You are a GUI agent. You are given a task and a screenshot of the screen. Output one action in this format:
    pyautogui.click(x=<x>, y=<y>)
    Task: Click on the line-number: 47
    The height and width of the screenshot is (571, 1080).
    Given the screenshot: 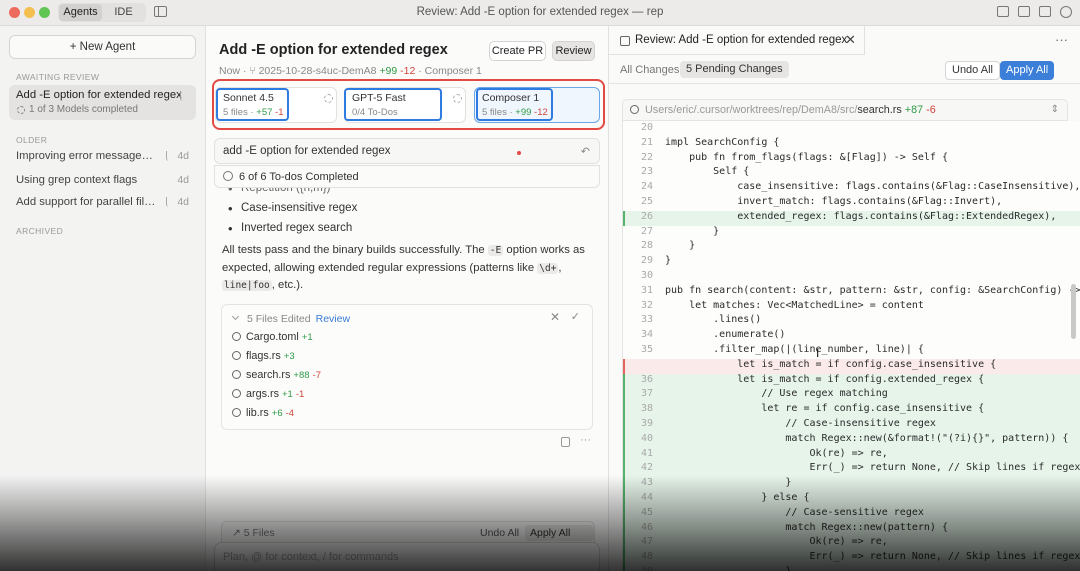 What is the action you would take?
    pyautogui.click(x=646, y=542)
    